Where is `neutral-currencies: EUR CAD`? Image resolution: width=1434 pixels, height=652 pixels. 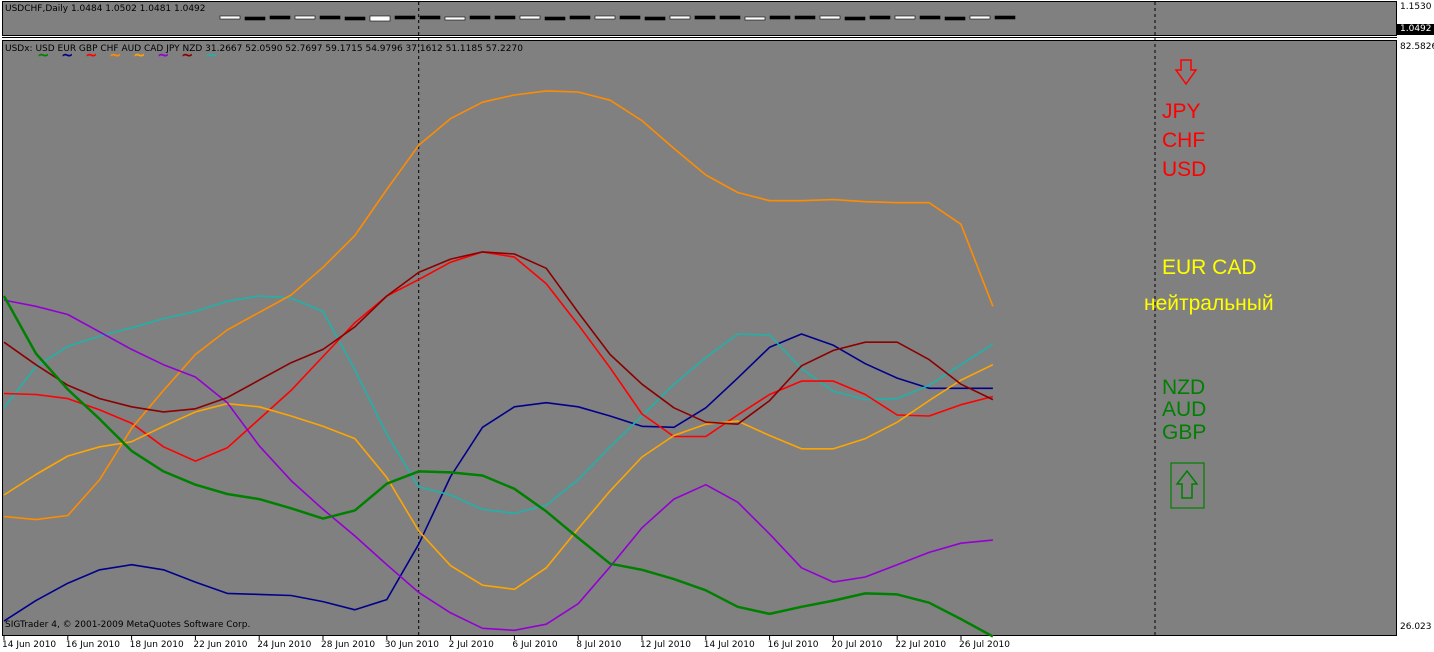
neutral-currencies: EUR CAD is located at coordinates (1209, 267).